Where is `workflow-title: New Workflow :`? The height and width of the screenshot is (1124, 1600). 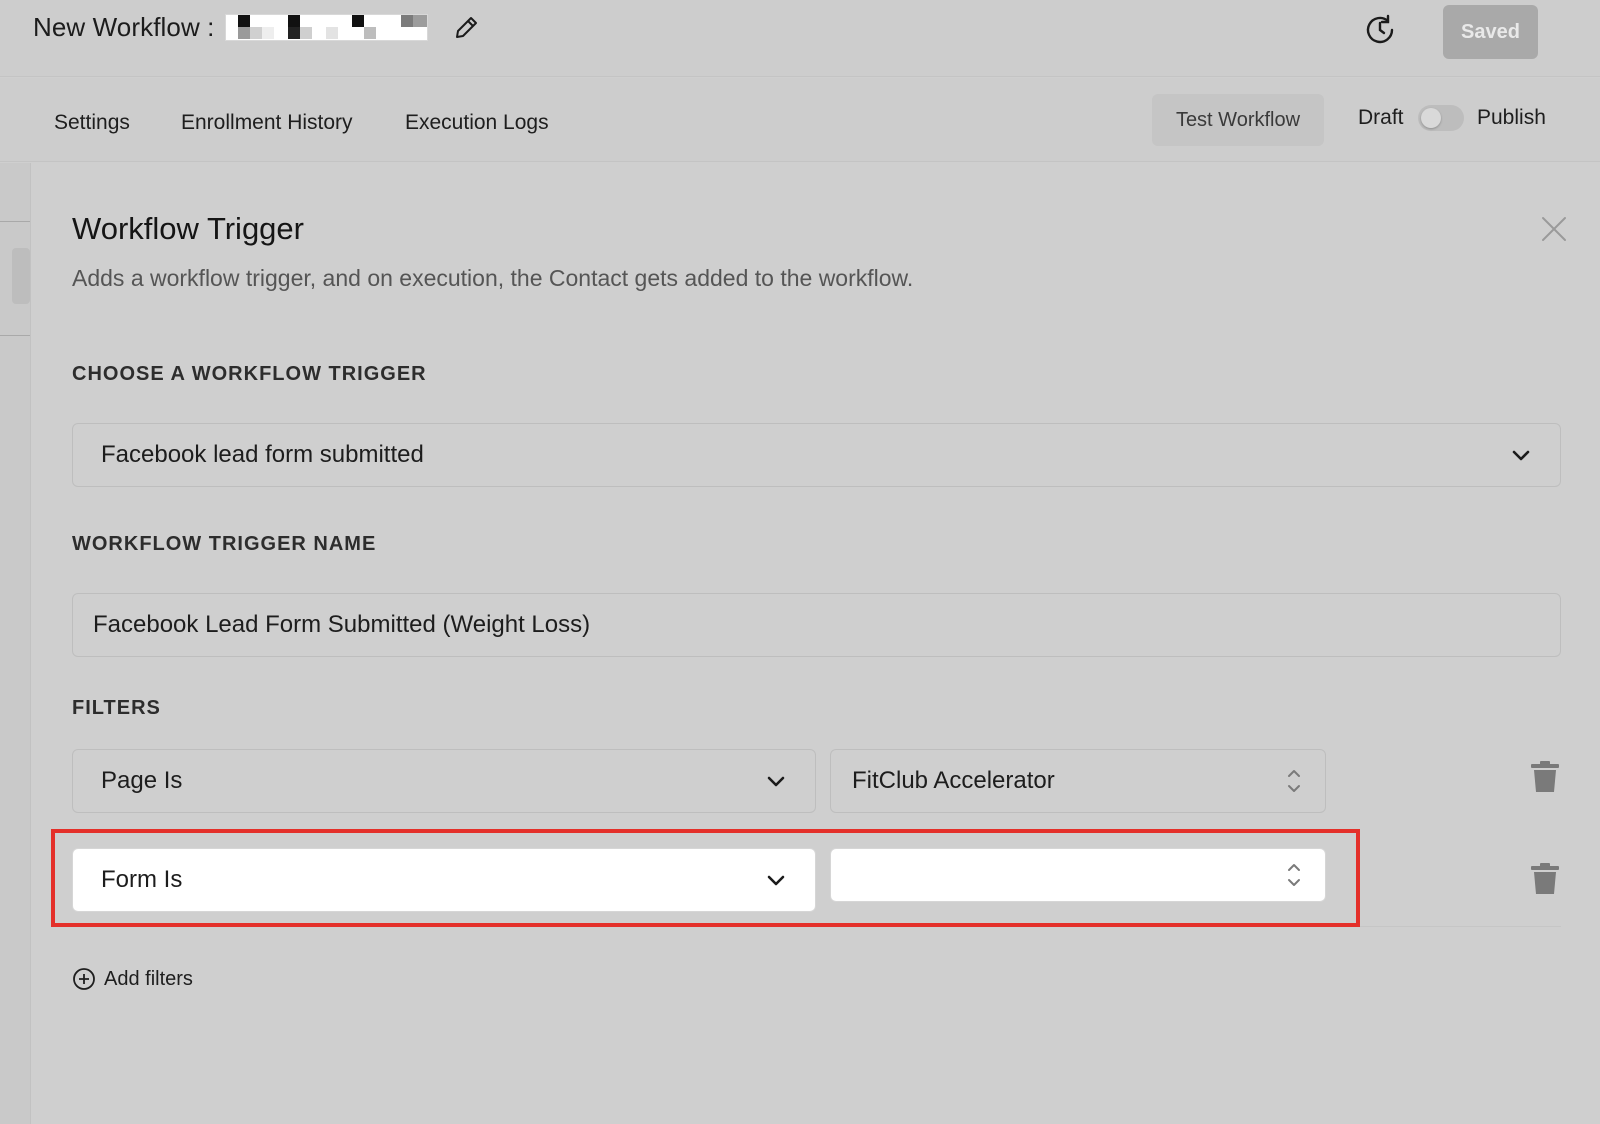 workflow-title: New Workflow : is located at coordinates (124, 27).